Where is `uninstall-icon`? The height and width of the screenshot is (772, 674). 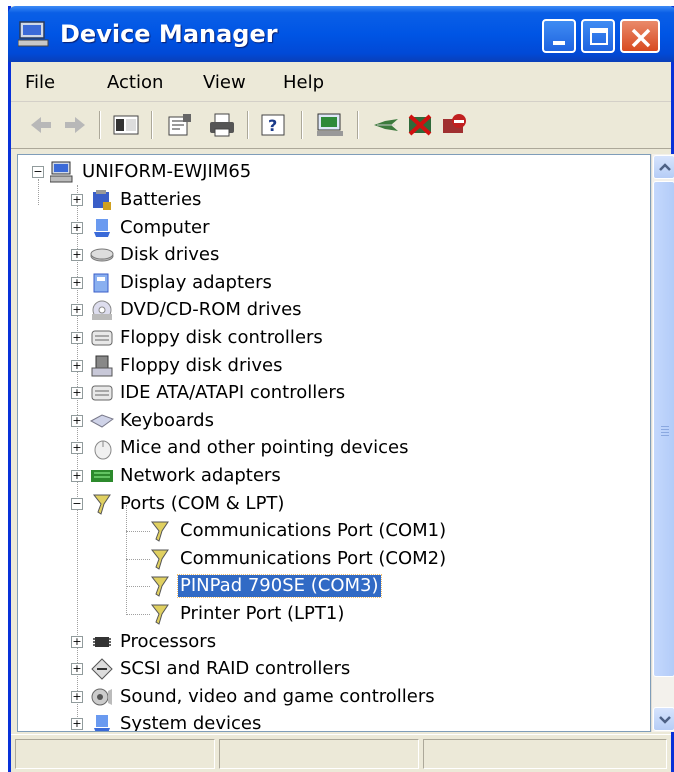 uninstall-icon is located at coordinates (420, 125).